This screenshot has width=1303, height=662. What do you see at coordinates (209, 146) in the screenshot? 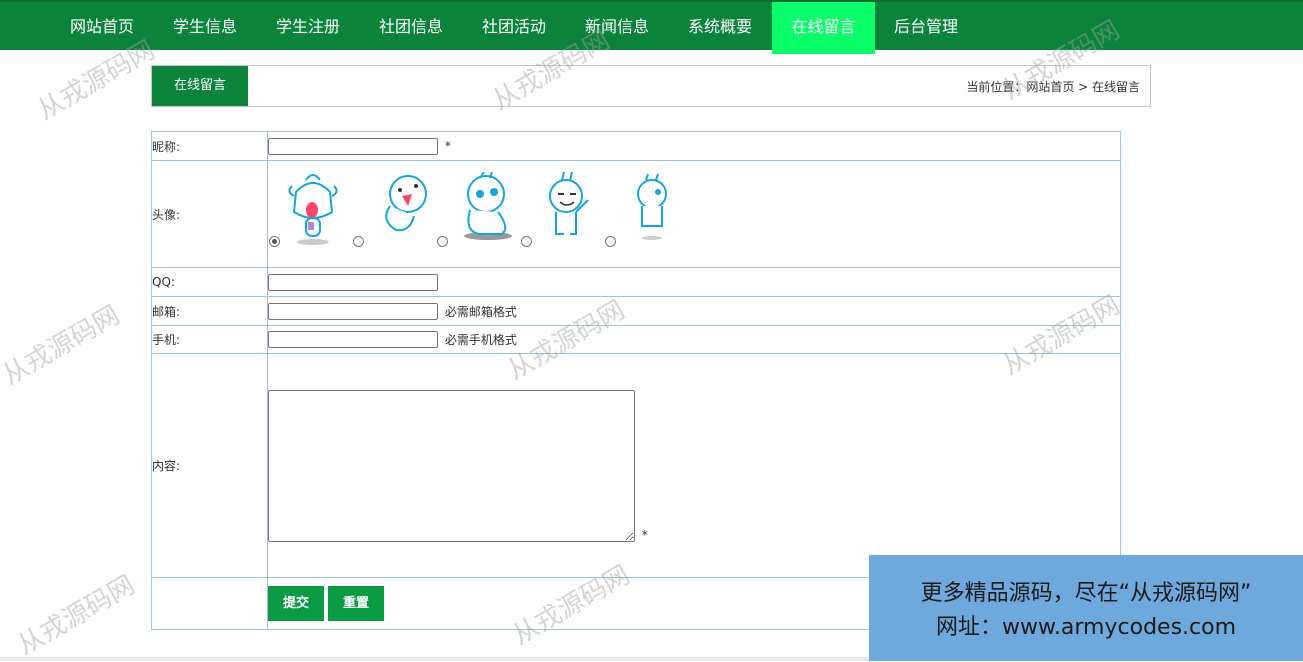
I see `nickname-label: 昵称:` at bounding box center [209, 146].